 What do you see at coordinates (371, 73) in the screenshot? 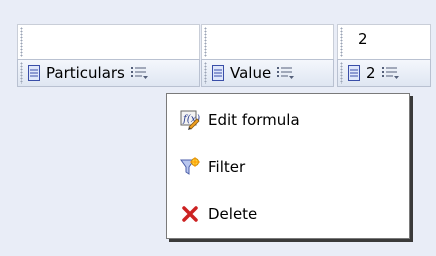
I see `column-header-label: 2` at bounding box center [371, 73].